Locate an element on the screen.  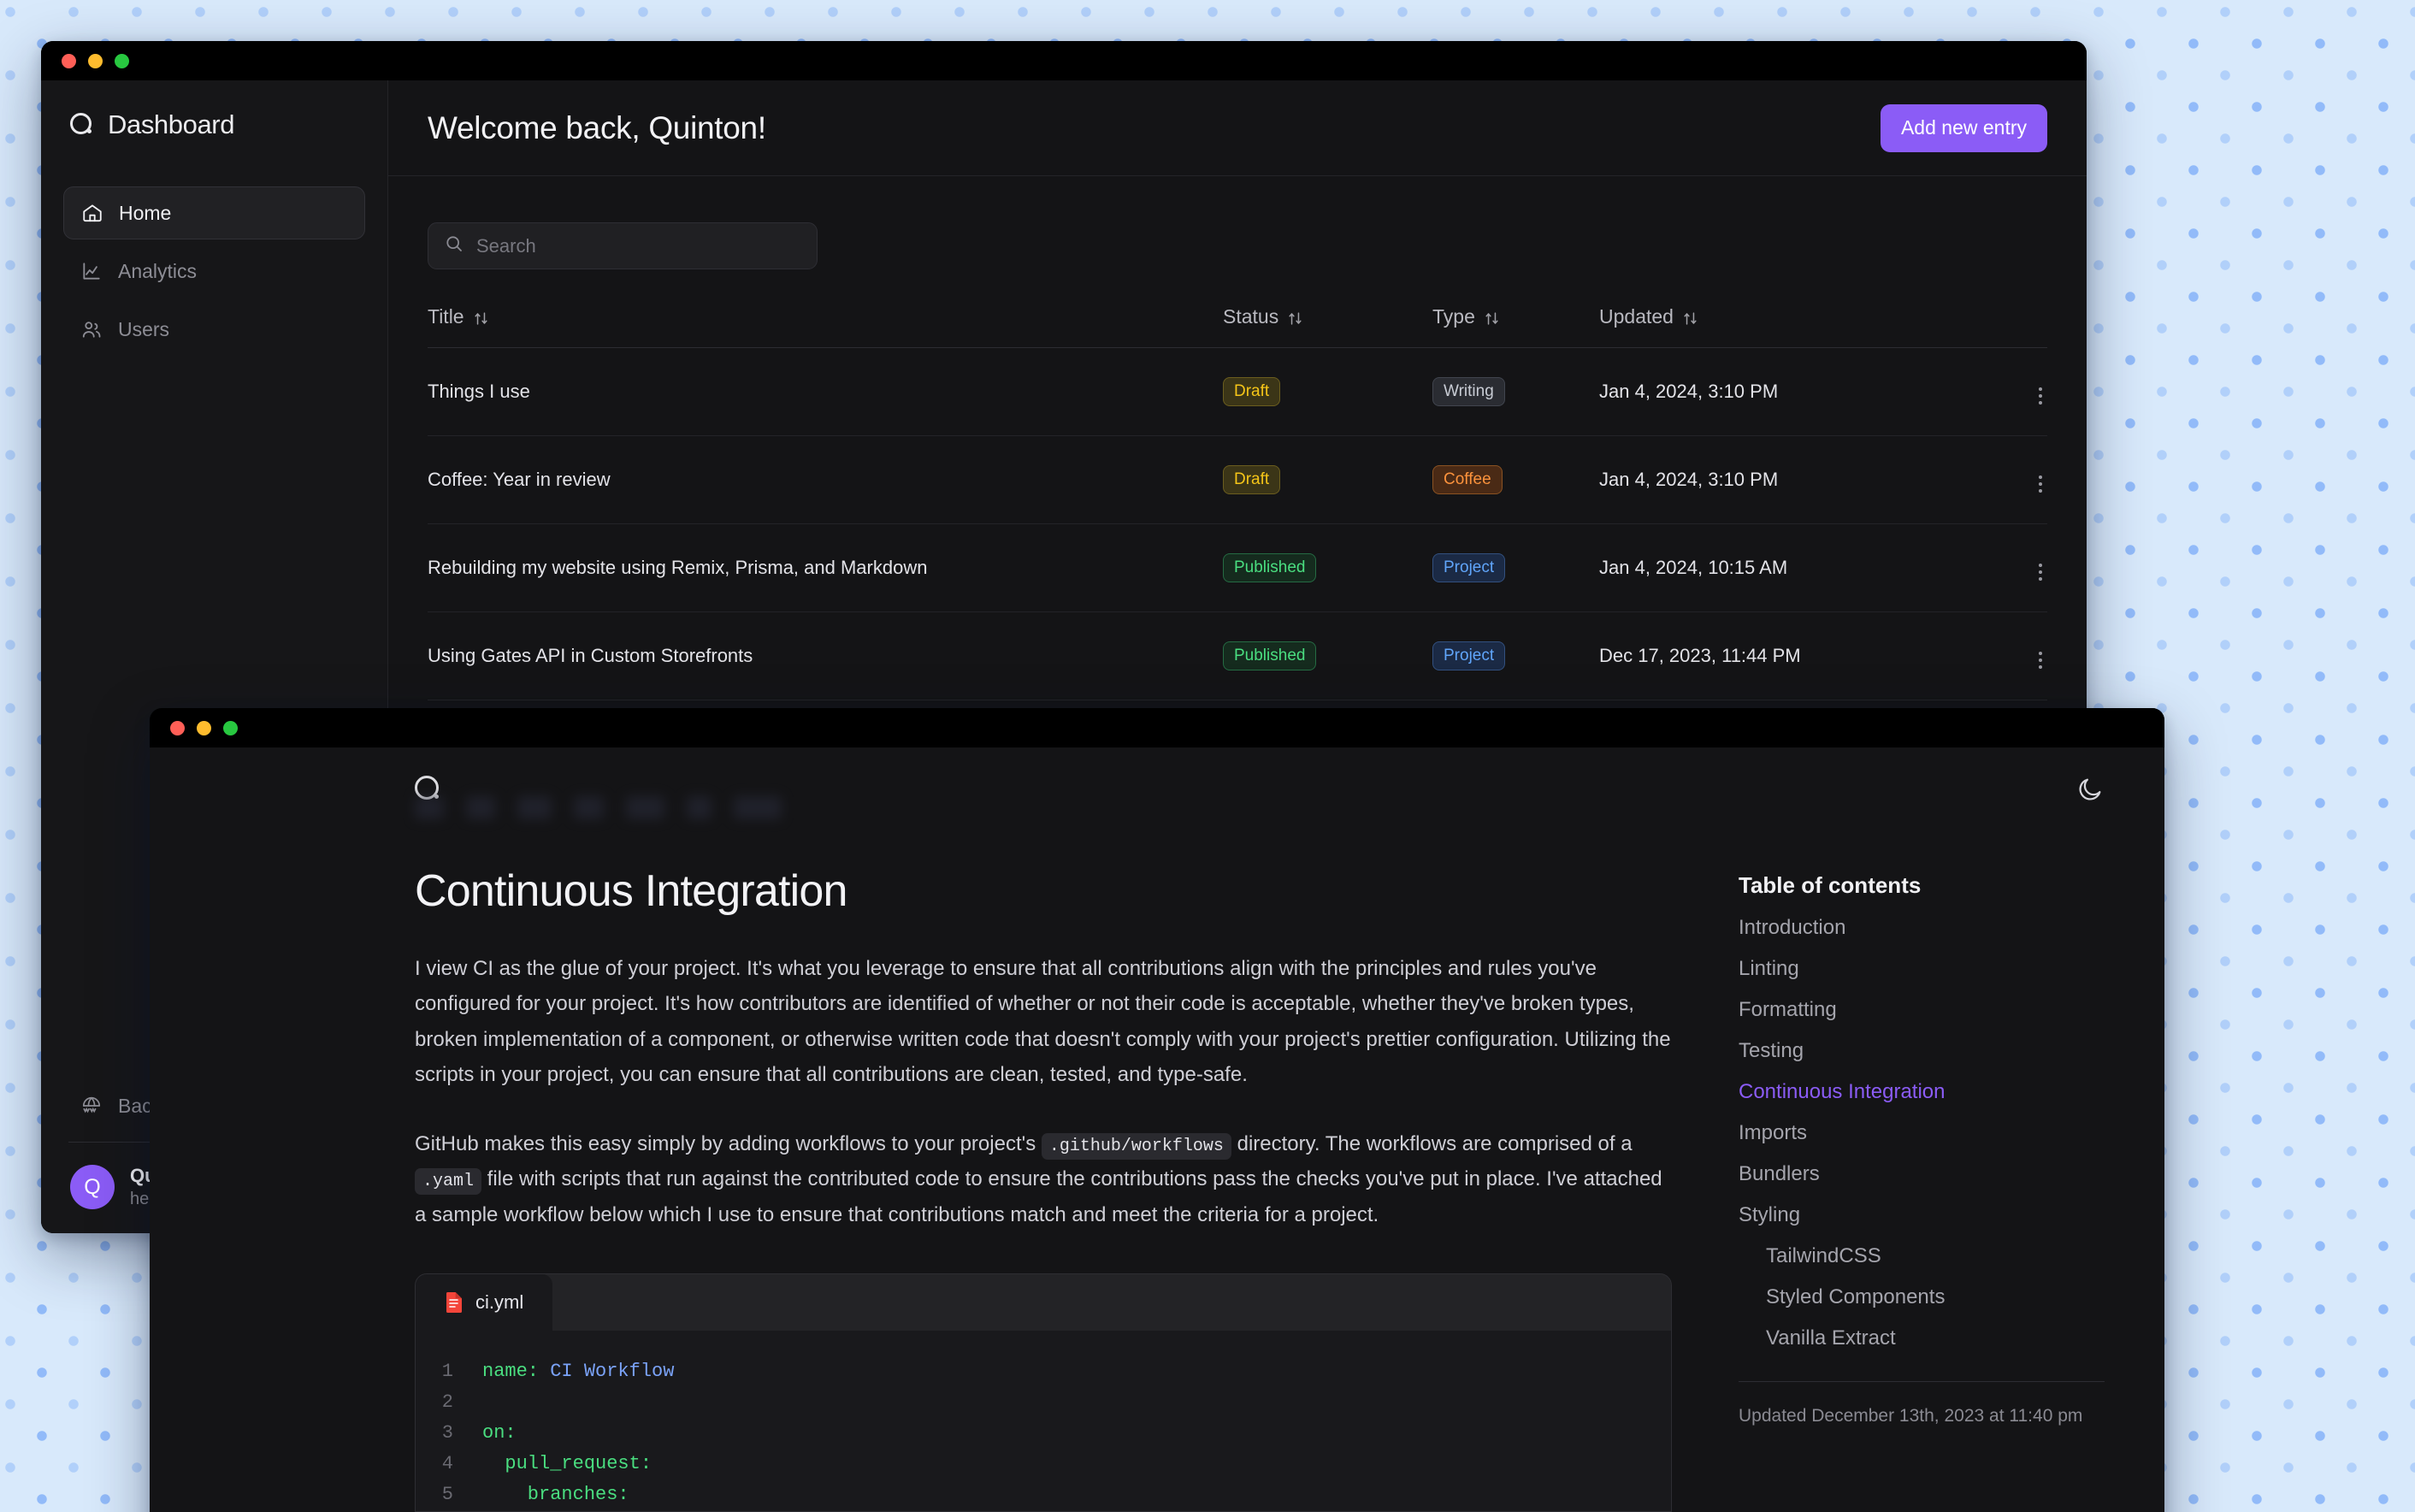
dashboard-titlebar is located at coordinates (1064, 60).